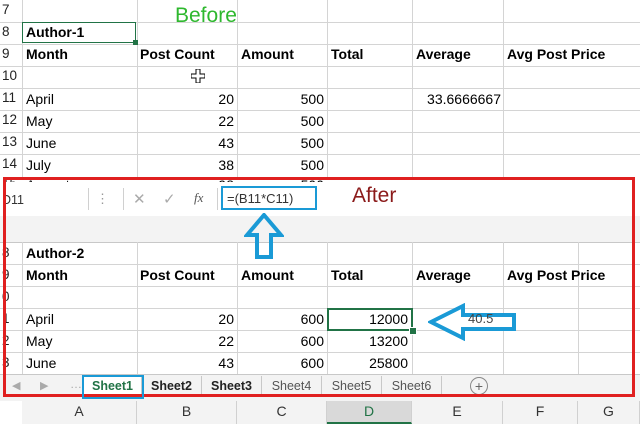  Describe the element at coordinates (12, 97) in the screenshot. I see `row-number: 11` at that location.